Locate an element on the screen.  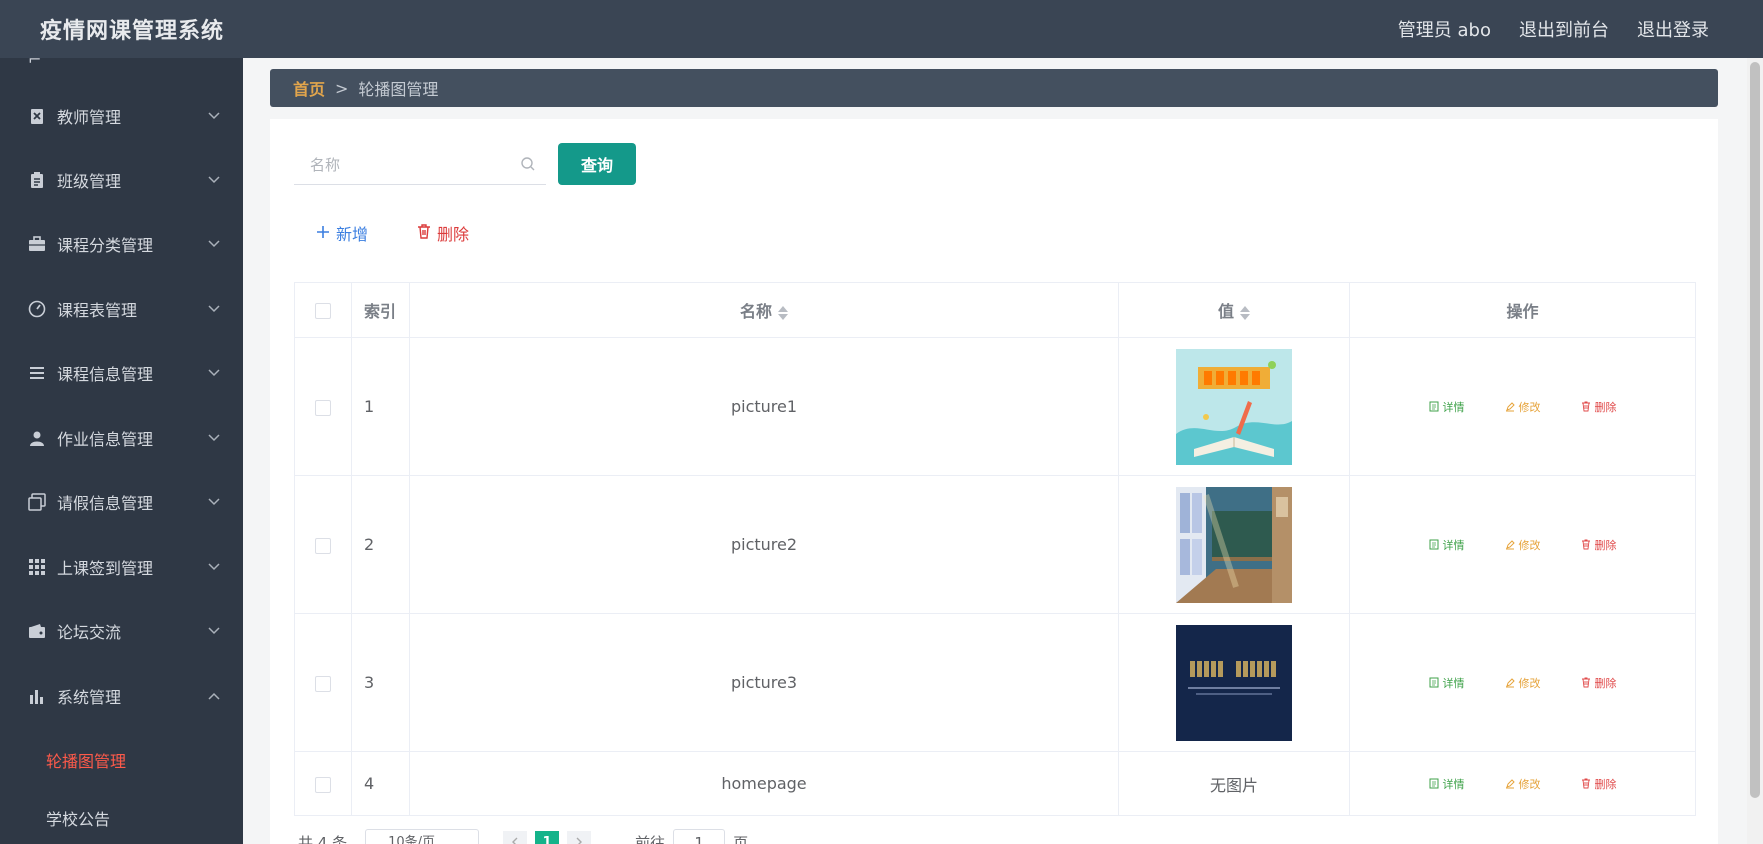
prev-page-button is located at coordinates (515, 837).